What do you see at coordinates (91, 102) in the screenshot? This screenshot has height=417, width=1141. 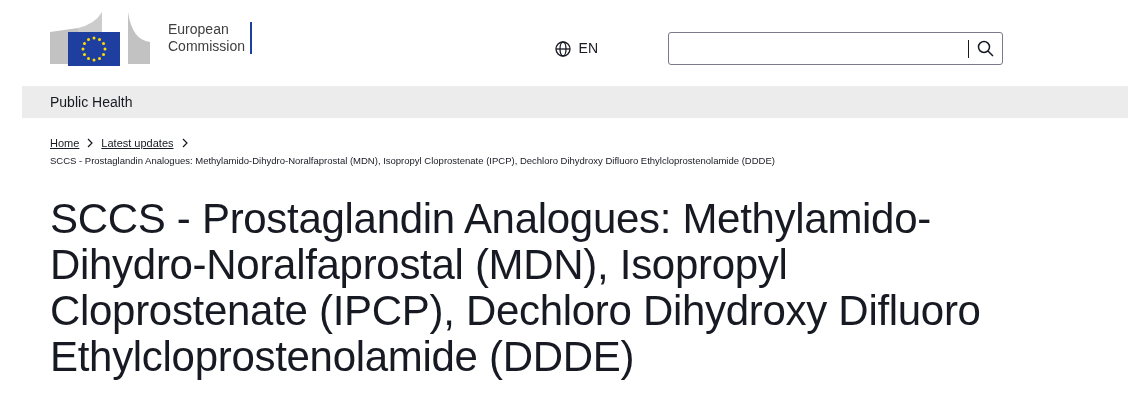 I see `site-title: Public Health` at bounding box center [91, 102].